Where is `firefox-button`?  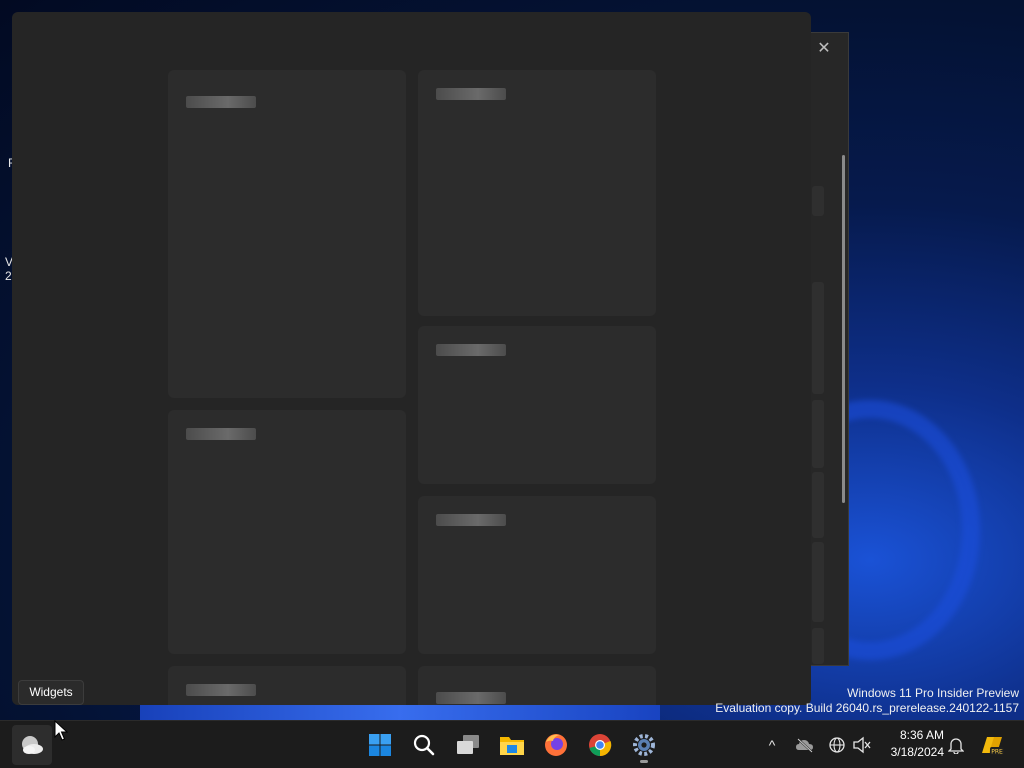 firefox-button is located at coordinates (556, 745).